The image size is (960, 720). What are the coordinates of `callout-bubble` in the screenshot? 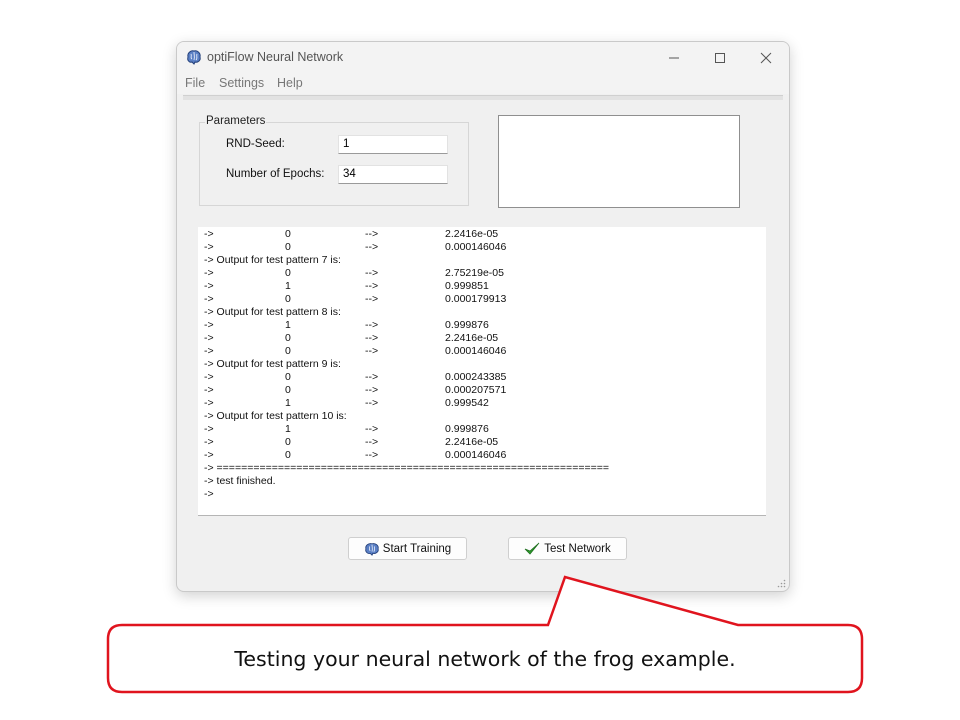 It's located at (485, 634).